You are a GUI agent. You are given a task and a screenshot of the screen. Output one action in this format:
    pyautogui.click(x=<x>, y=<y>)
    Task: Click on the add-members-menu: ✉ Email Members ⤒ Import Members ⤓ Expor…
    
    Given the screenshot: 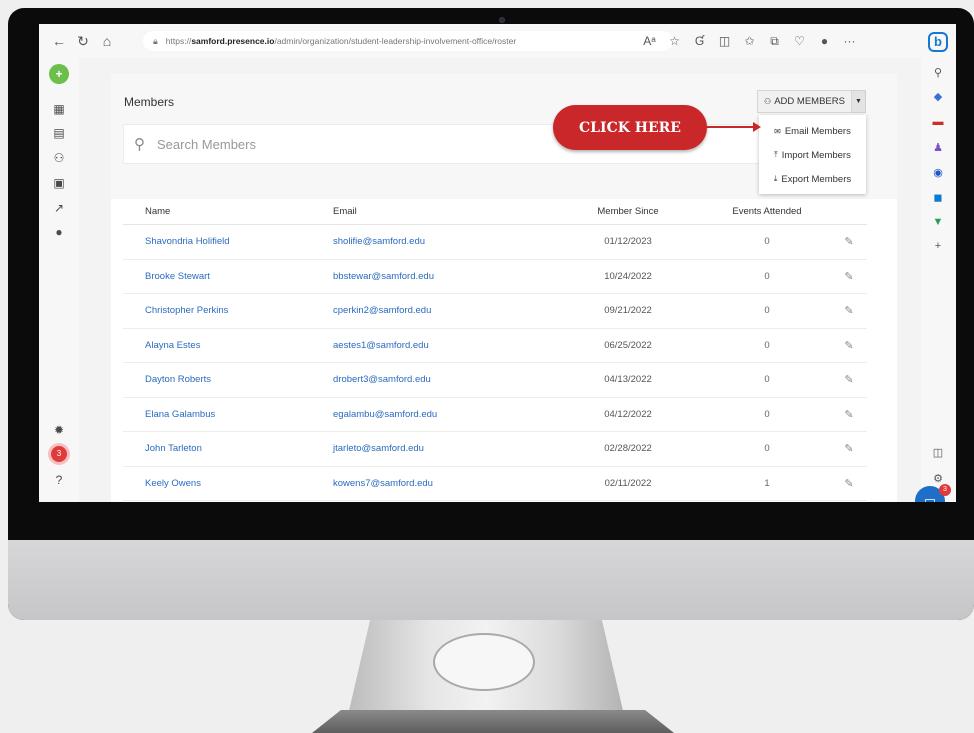 What is the action you would take?
    pyautogui.click(x=812, y=154)
    